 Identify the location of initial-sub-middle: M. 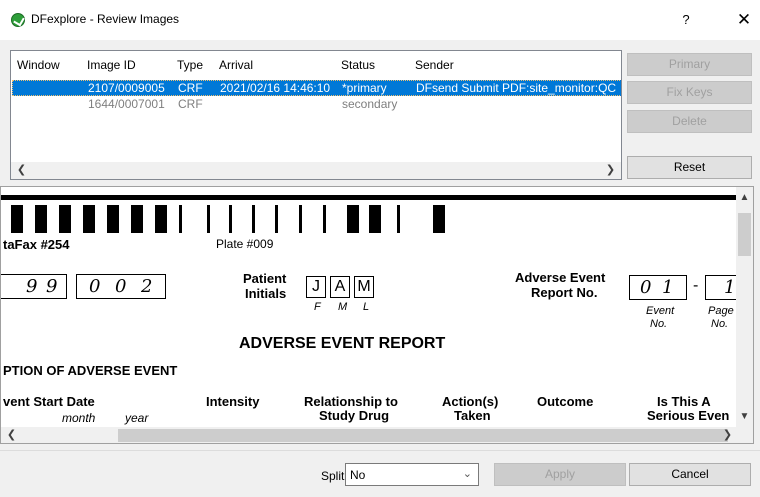
(343, 307).